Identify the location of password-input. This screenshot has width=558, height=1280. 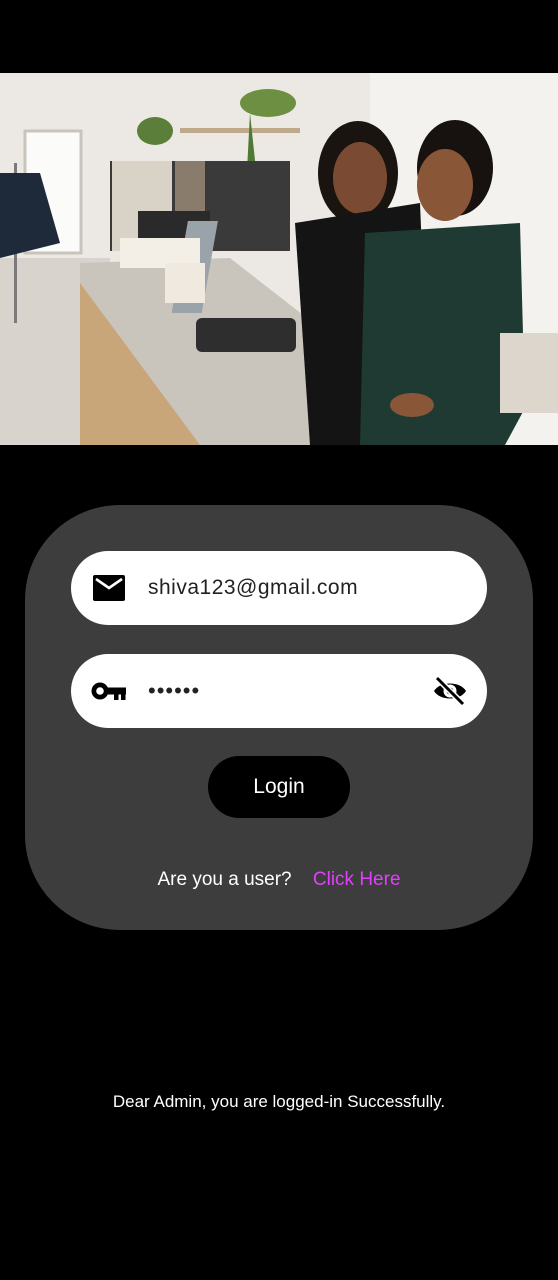
(281, 691).